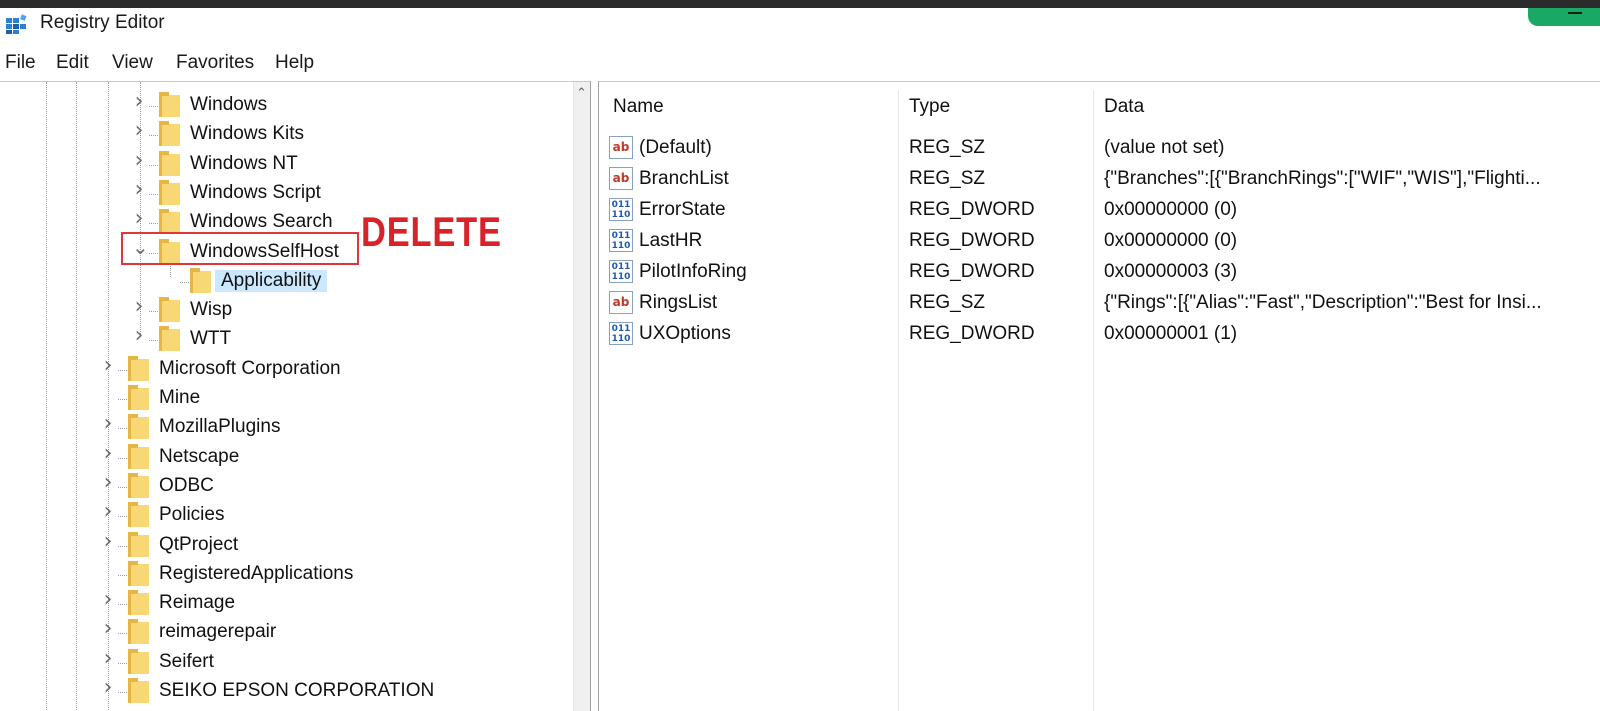  Describe the element at coordinates (240, 248) in the screenshot. I see `highlight-box` at that location.